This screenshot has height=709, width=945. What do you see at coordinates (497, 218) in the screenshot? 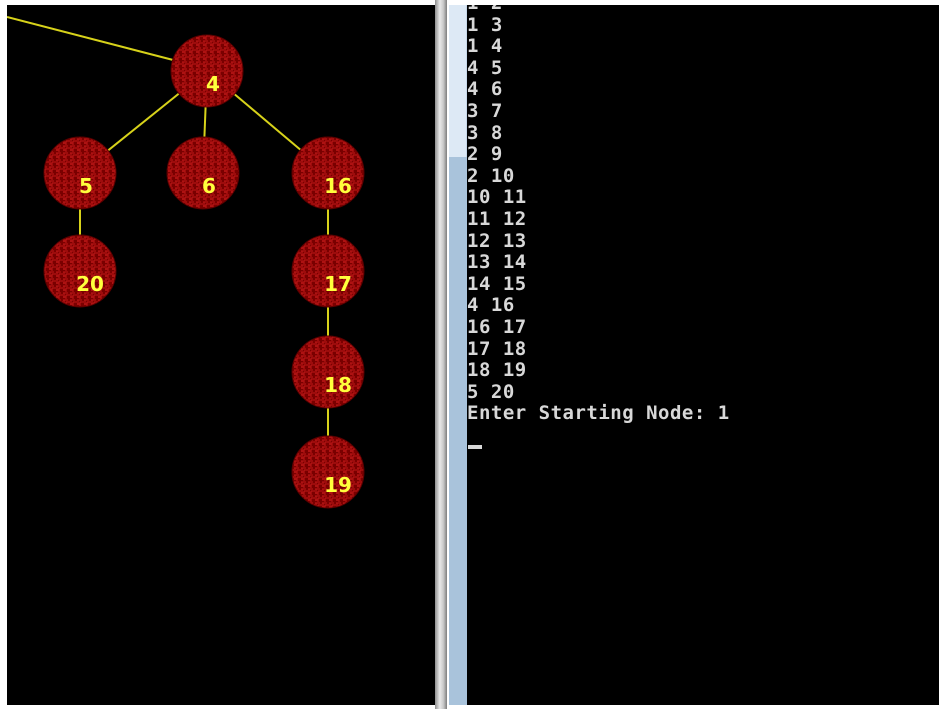
I see `console-line: 11 12` at bounding box center [497, 218].